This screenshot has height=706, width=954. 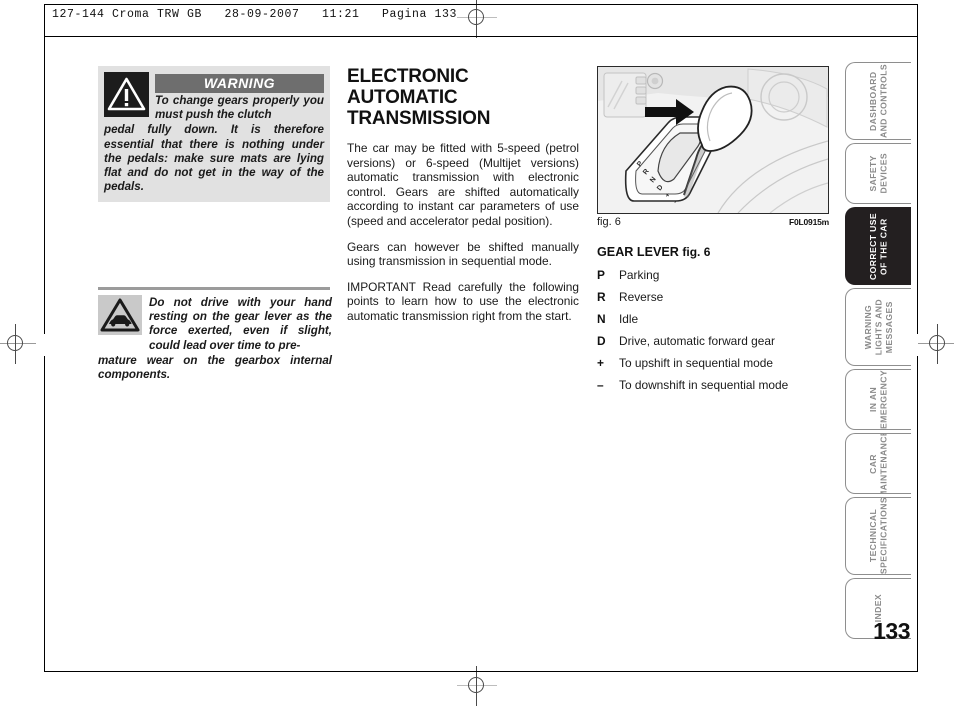 What do you see at coordinates (713, 319) in the screenshot?
I see `gear-lever-row-n: N Idle` at bounding box center [713, 319].